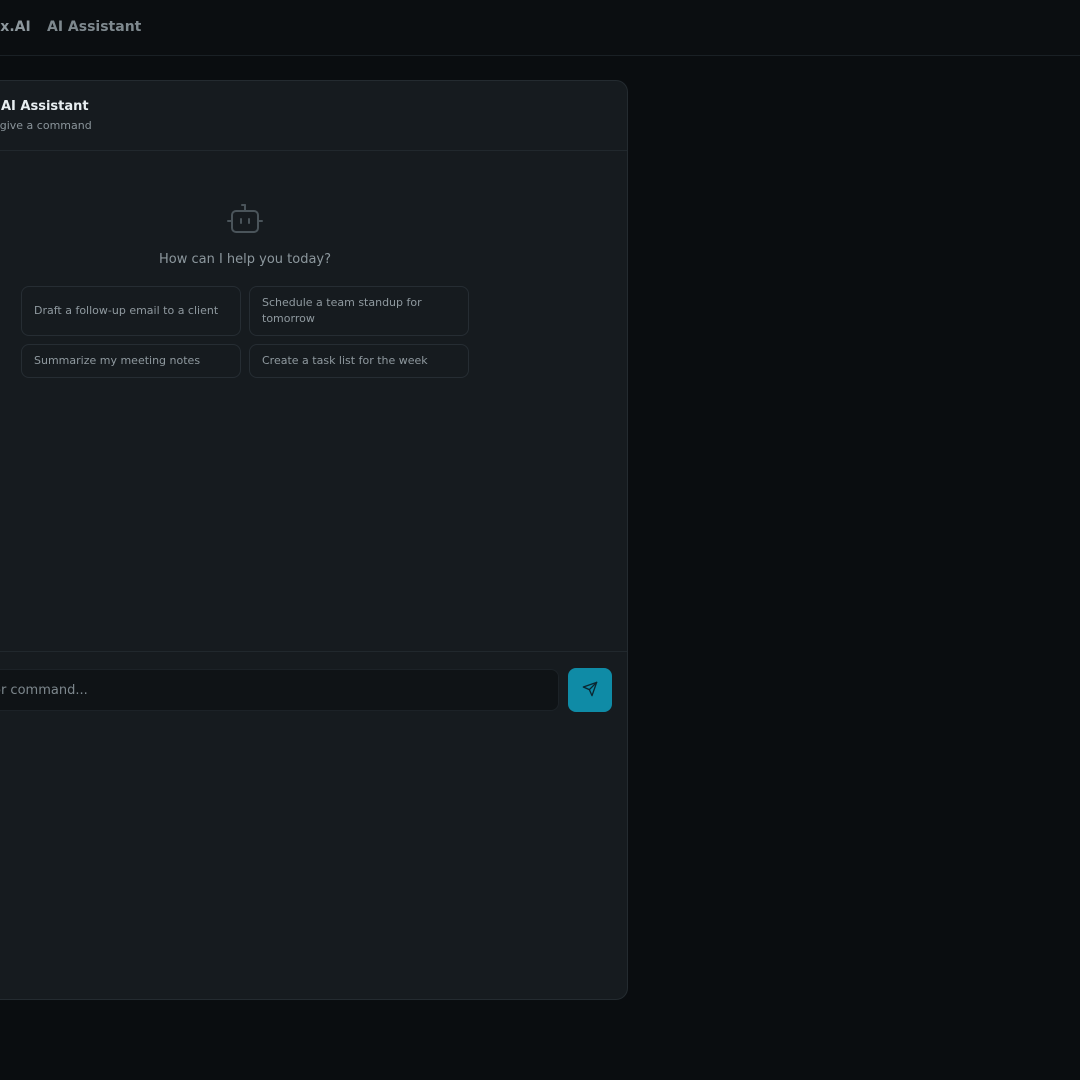 The image size is (1080, 1080). What do you see at coordinates (45, 106) in the screenshot?
I see `panel-title: AI Assistant` at bounding box center [45, 106].